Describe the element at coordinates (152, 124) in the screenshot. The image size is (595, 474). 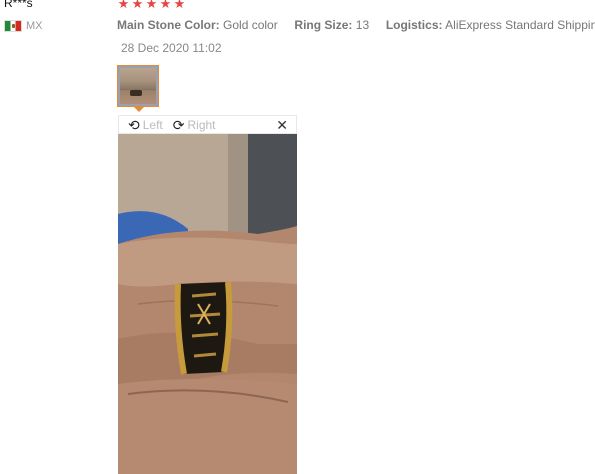
I see `rotate-left-label: Left` at that location.